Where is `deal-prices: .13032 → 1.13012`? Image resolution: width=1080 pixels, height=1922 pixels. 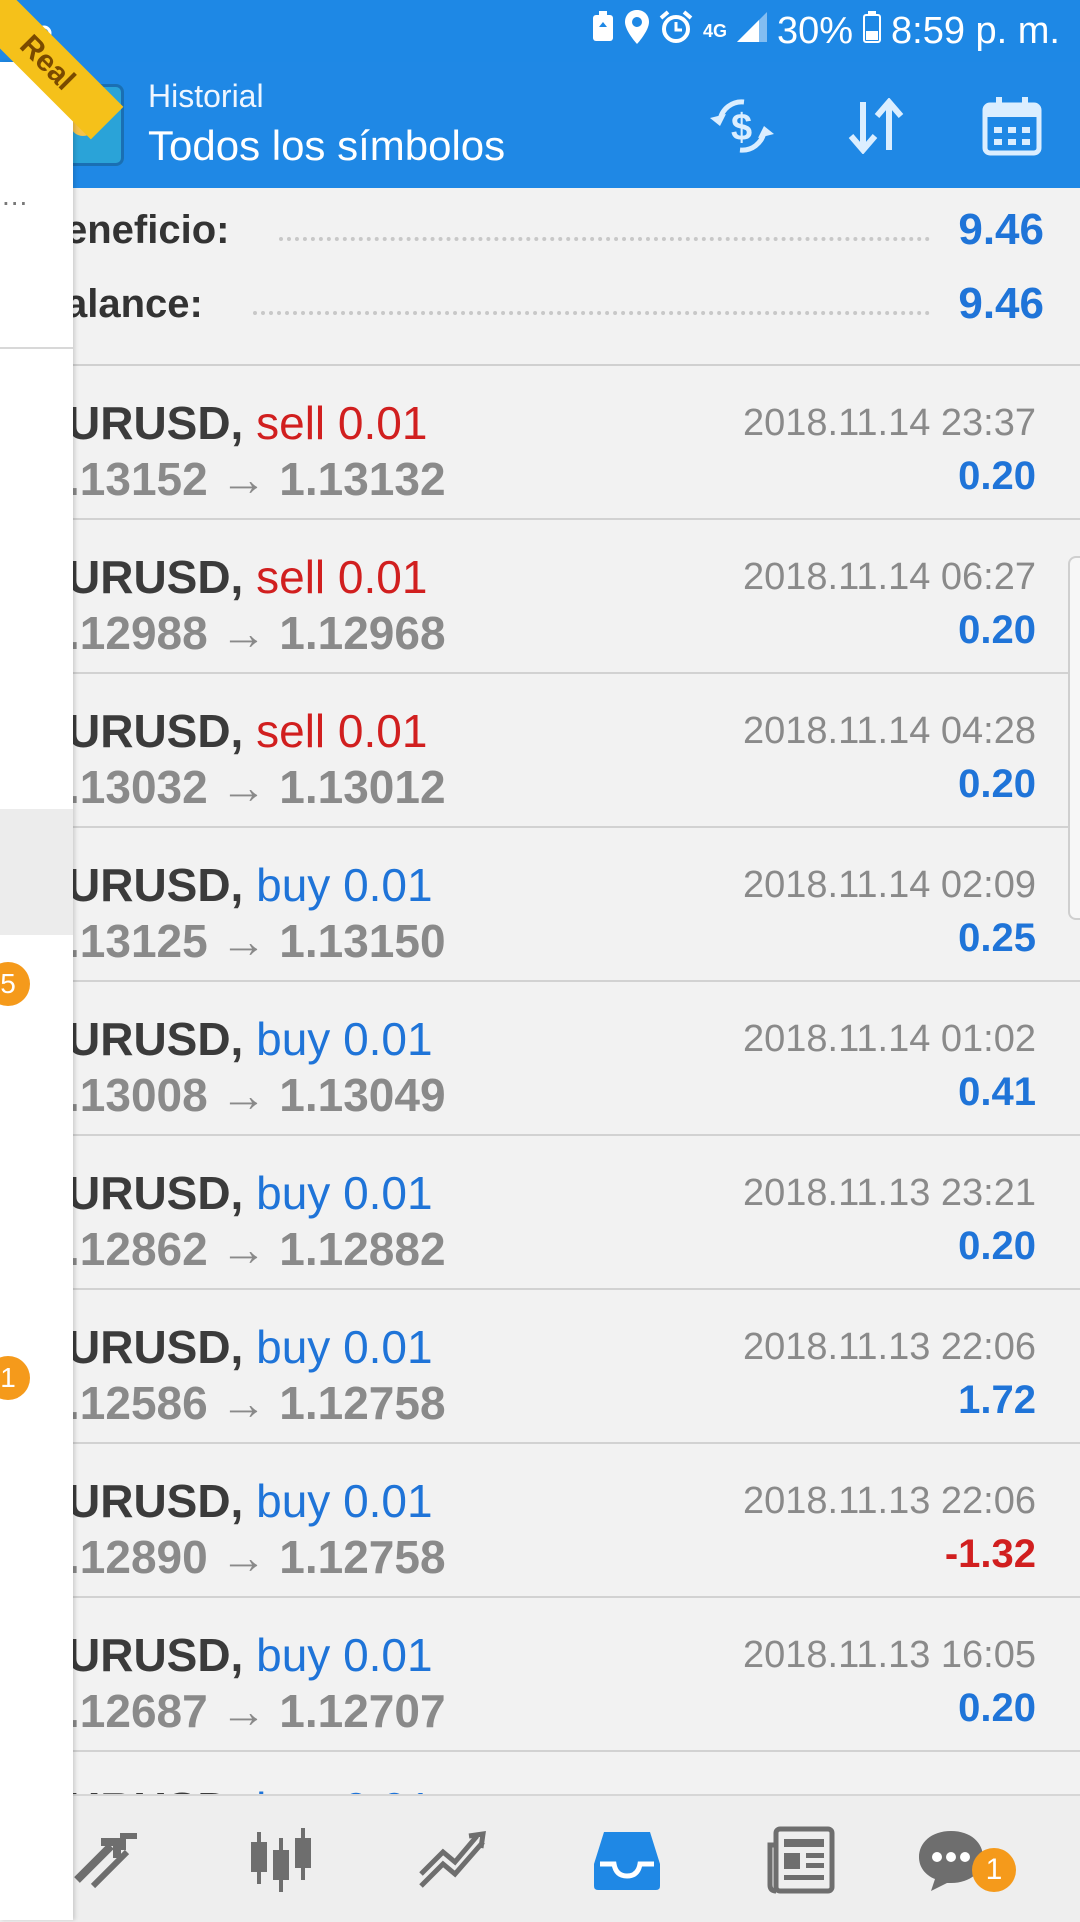
deal-prices: .13032 → 1.13012 is located at coordinates (259, 787).